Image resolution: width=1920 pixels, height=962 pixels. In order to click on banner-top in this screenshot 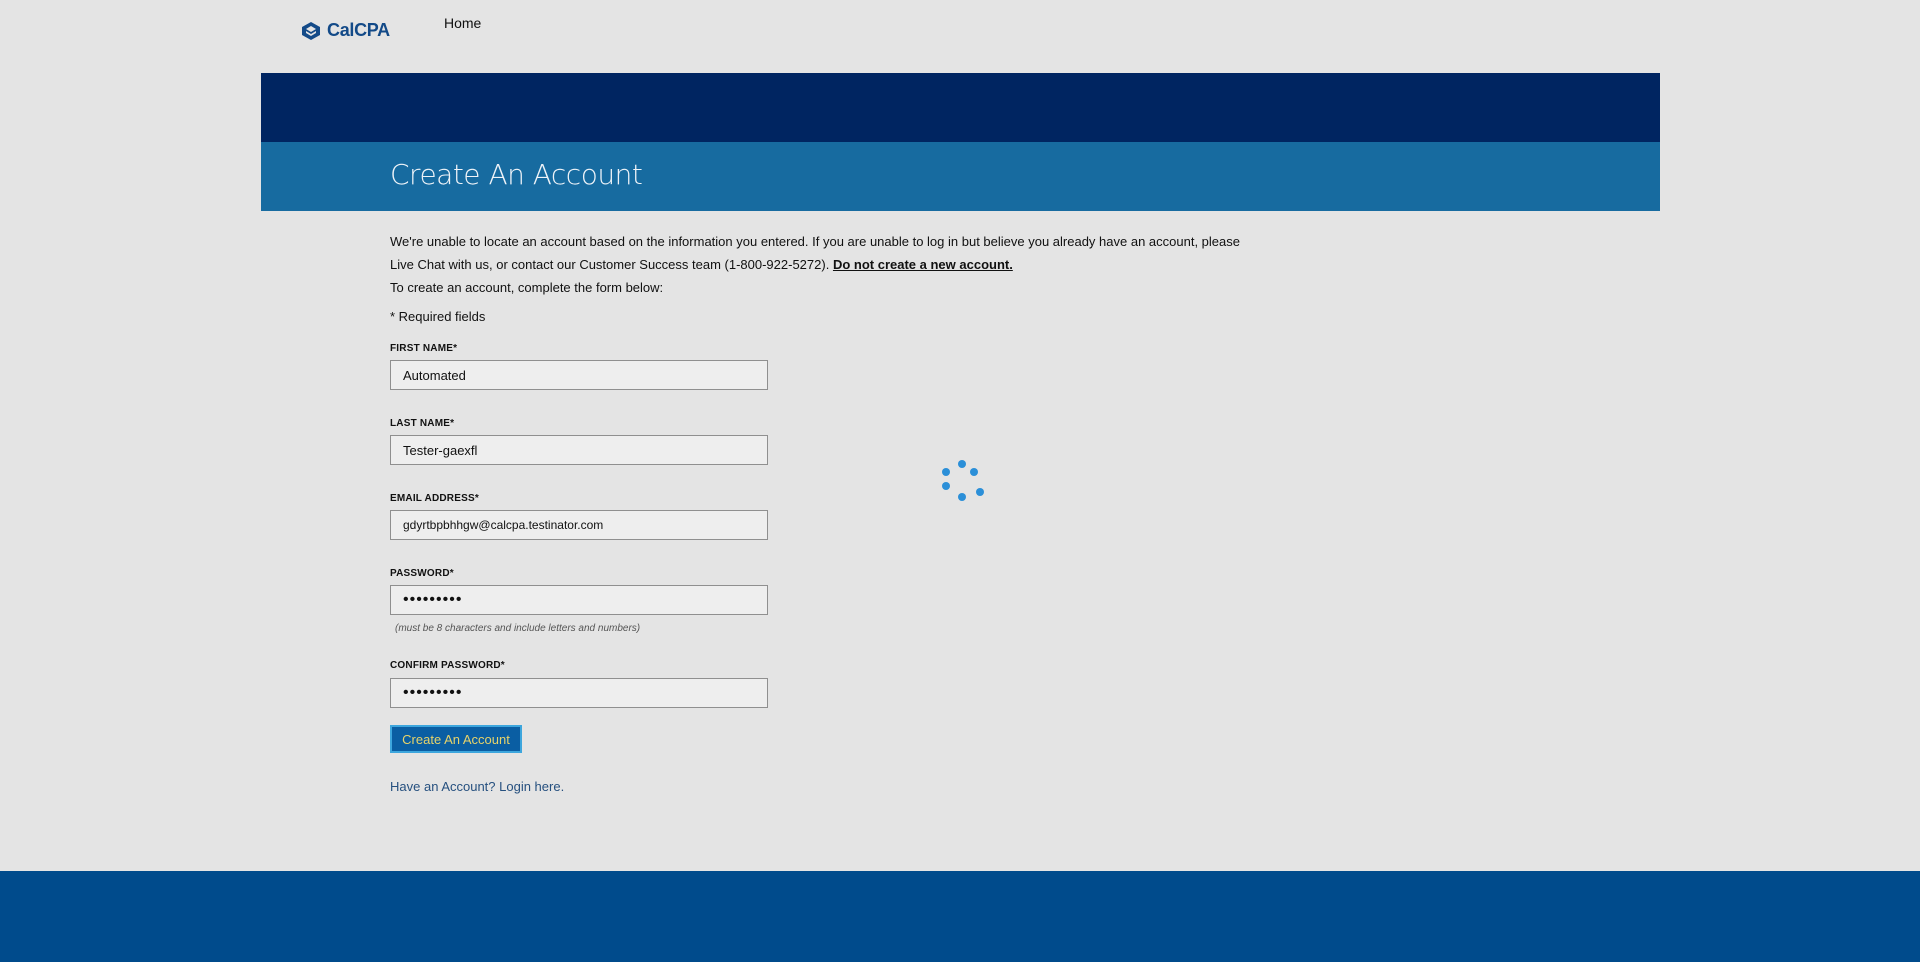, I will do `click(960, 107)`.